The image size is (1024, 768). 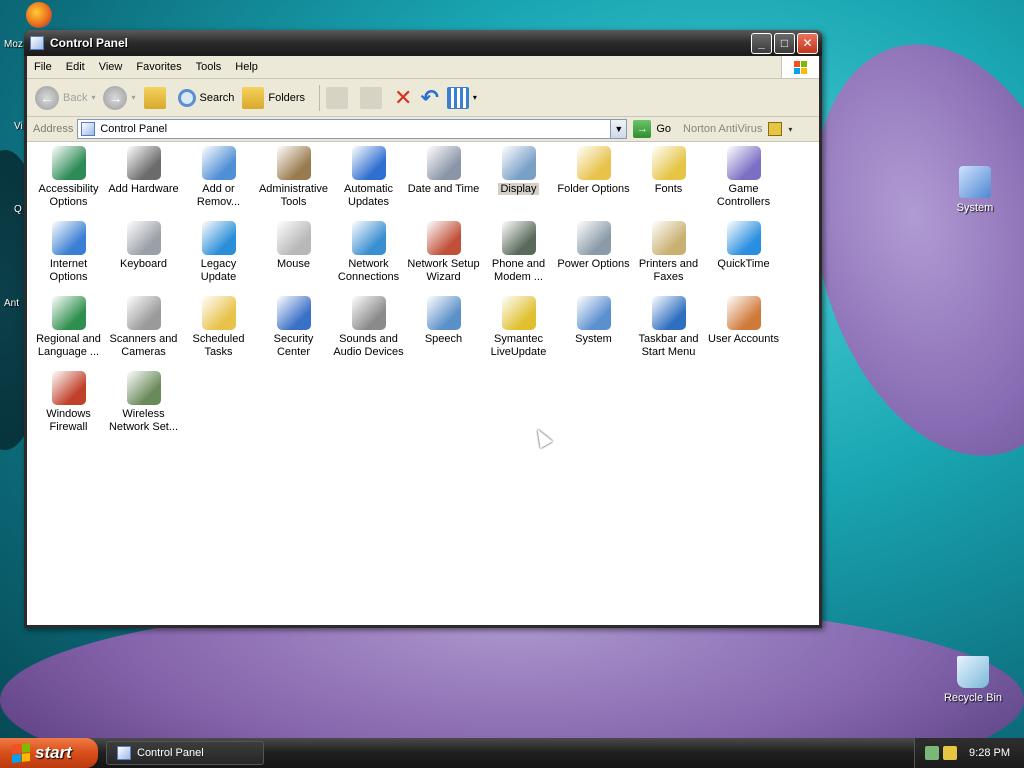 What do you see at coordinates (429, 98) in the screenshot?
I see `undo-button: ↶` at bounding box center [429, 98].